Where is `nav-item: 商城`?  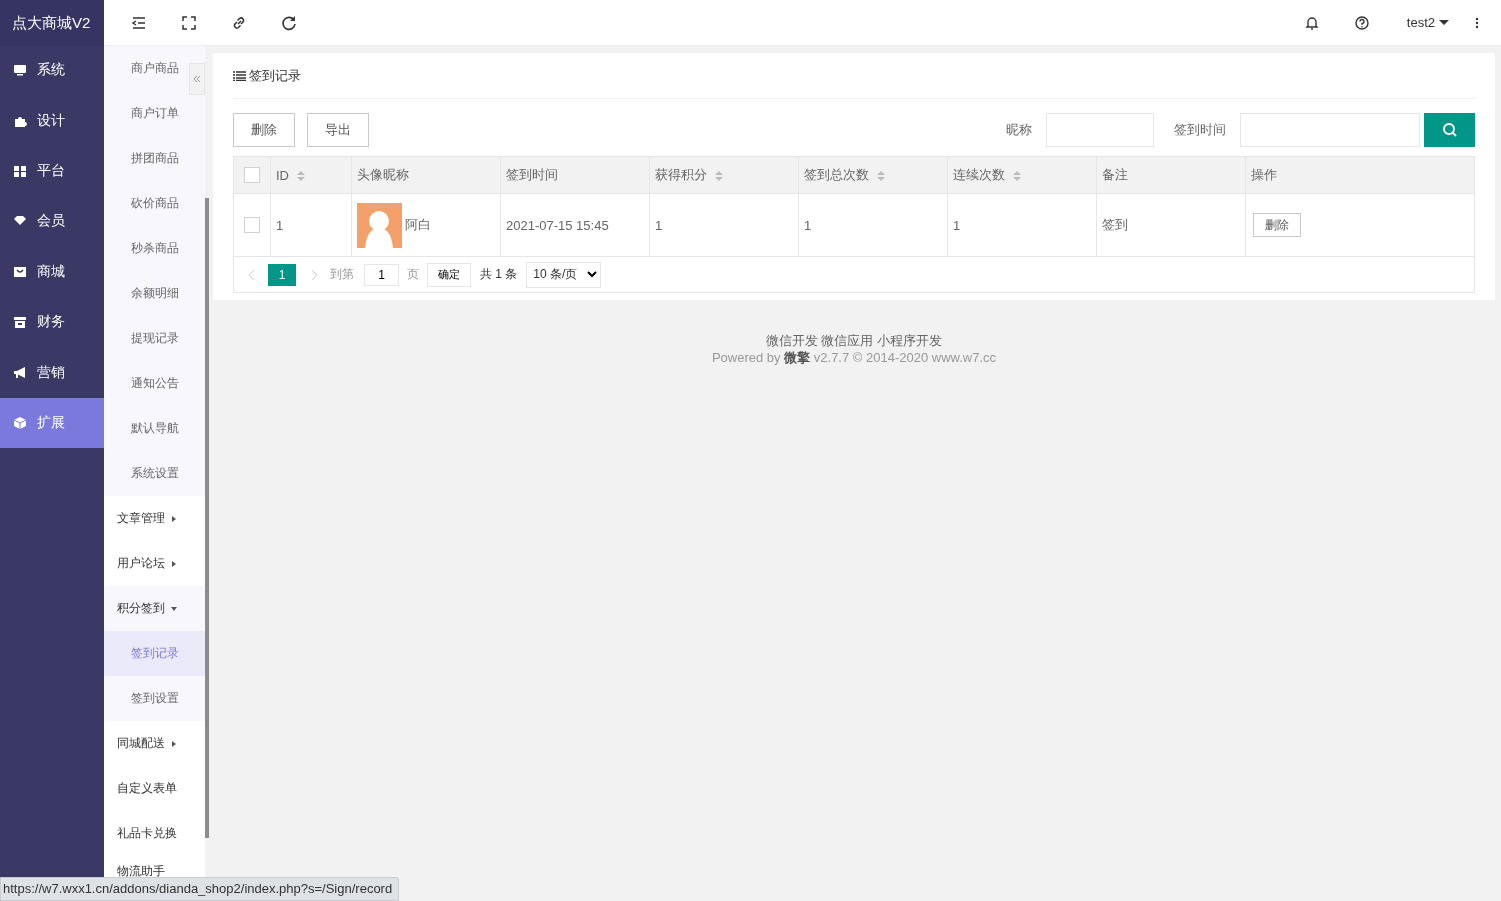
nav-item: 商城 is located at coordinates (52, 271).